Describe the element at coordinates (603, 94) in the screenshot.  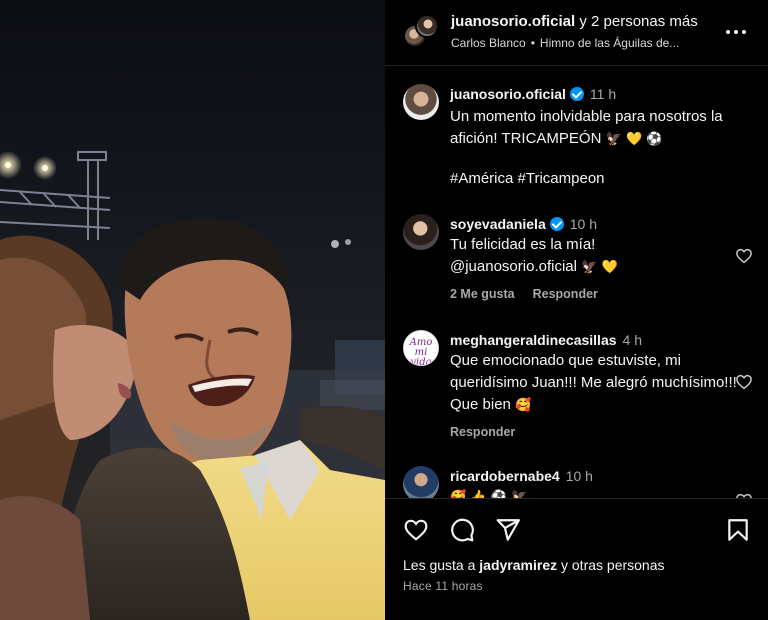
I see `caption-time: 11 h` at that location.